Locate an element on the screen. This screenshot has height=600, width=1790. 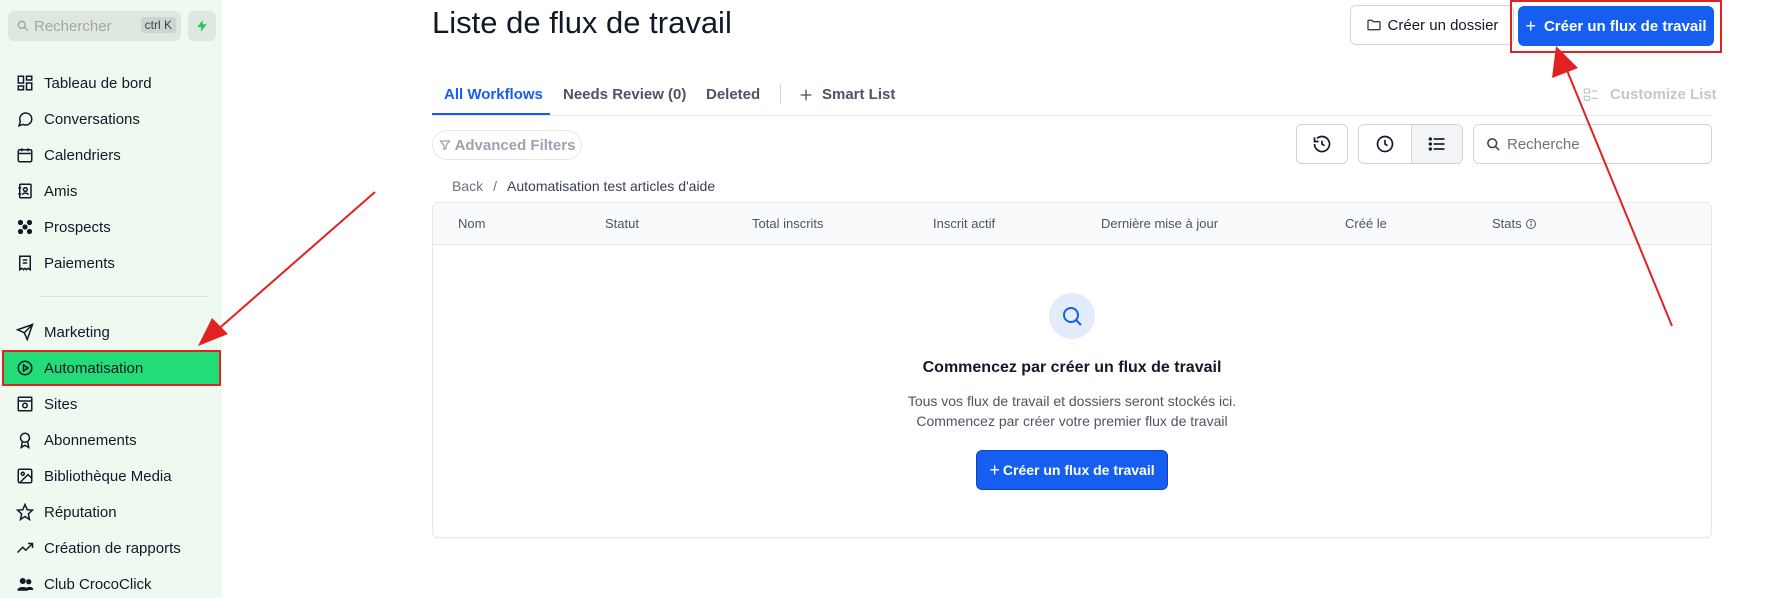
dashboard-icon is located at coordinates (25, 83).